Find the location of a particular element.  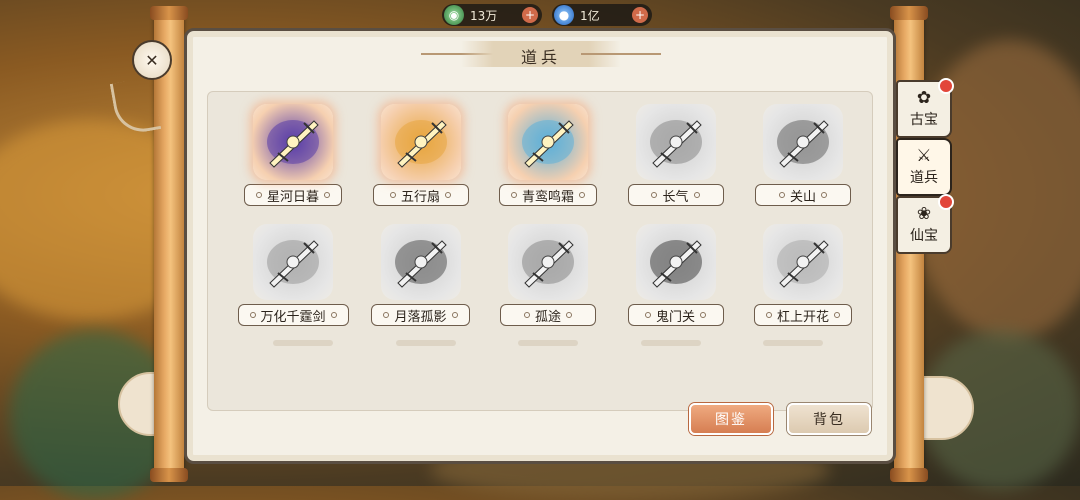

weapon-item: 万化千霆剑 is located at coordinates (293, 275).